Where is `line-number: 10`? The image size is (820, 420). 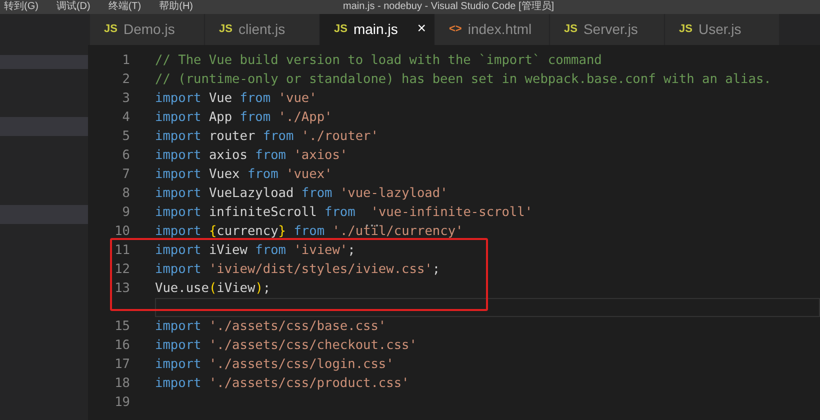 line-number: 10 is located at coordinates (122, 231).